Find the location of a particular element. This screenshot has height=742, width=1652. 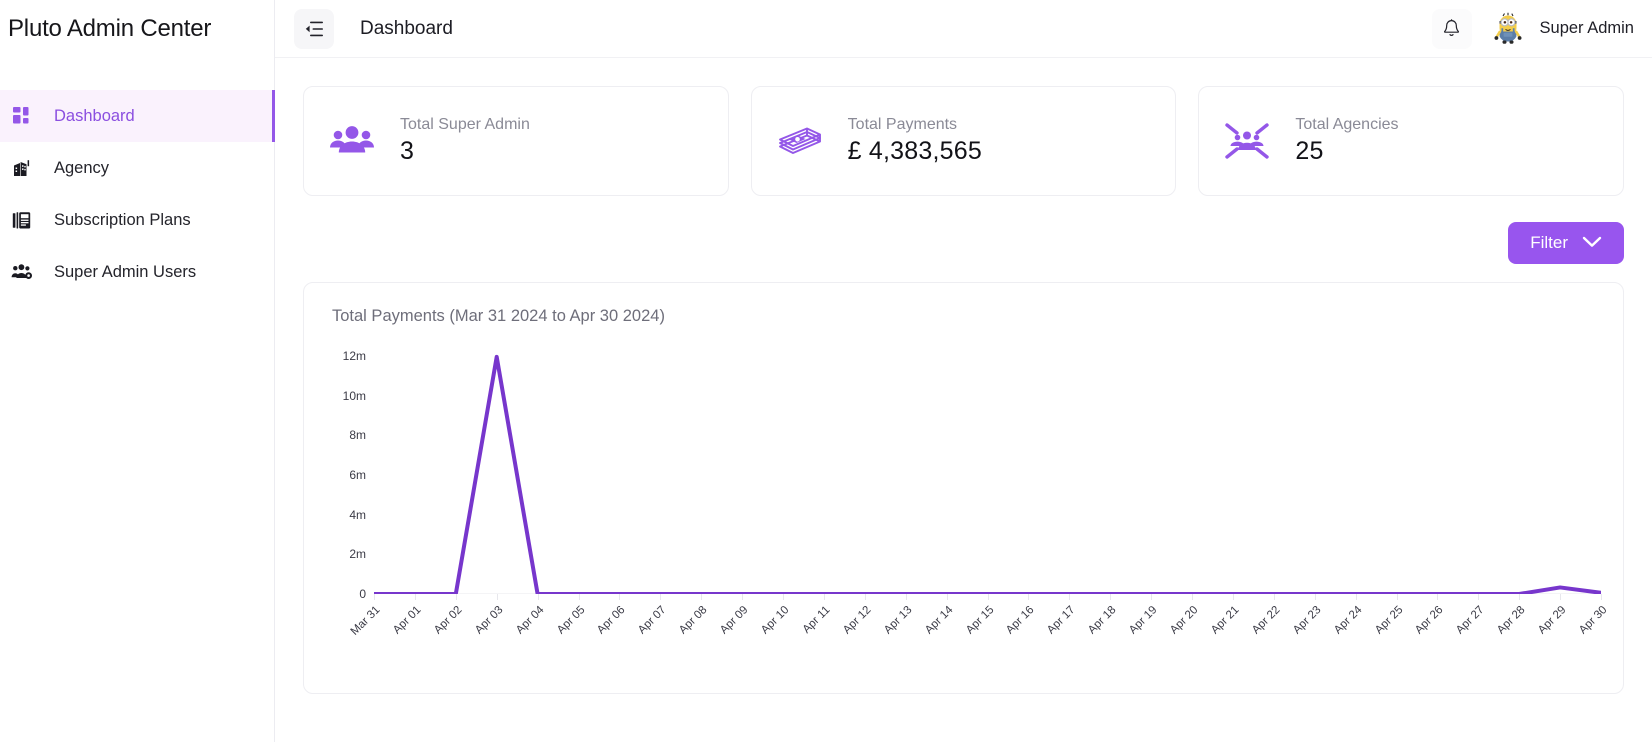

money-stack-icon is located at coordinates (800, 141).